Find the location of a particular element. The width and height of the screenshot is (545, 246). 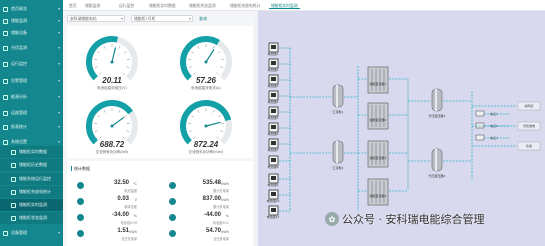

sidebar-item-label: 能源分析 is located at coordinates (19, 96).